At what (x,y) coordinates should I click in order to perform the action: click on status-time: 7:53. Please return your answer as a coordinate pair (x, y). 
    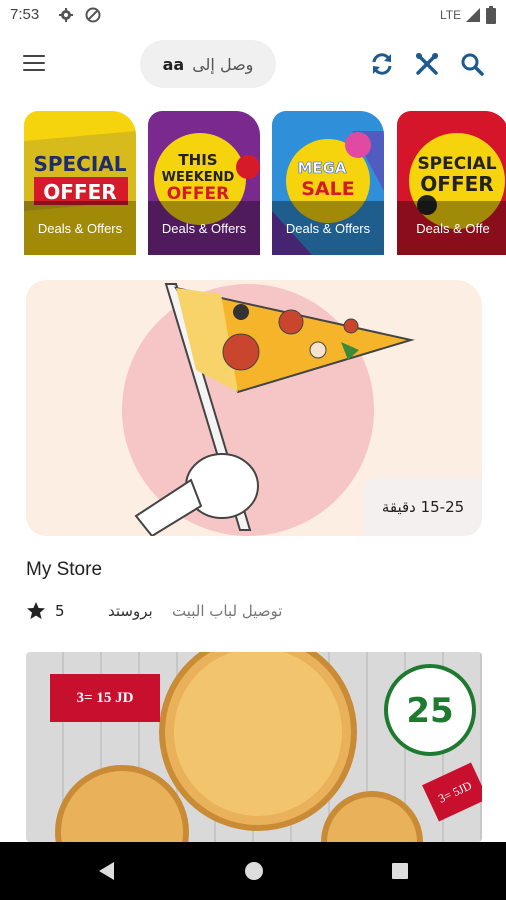
    Looking at the image, I should click on (25, 14).